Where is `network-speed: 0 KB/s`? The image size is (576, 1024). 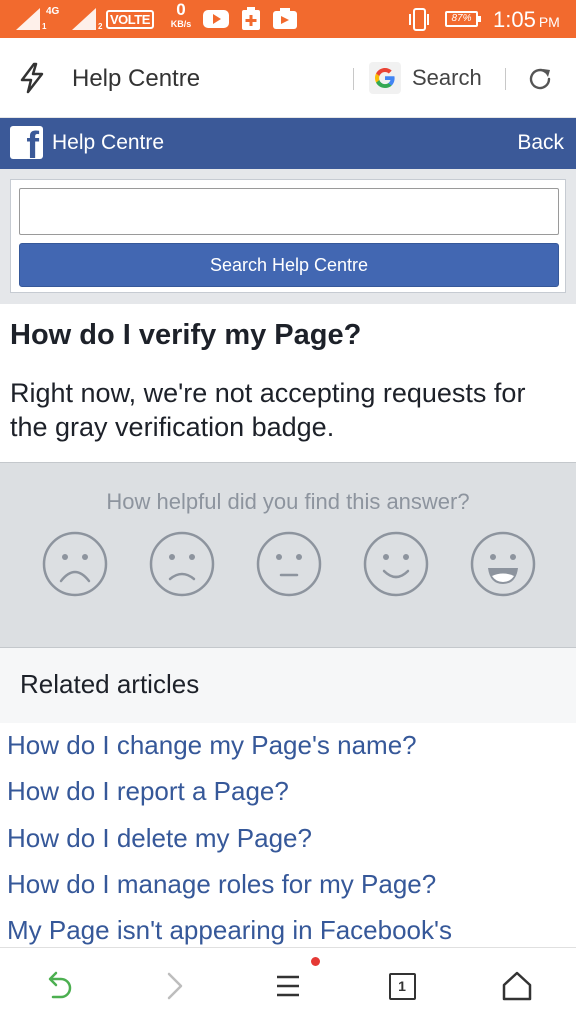
network-speed: 0 KB/s is located at coordinates (181, 15).